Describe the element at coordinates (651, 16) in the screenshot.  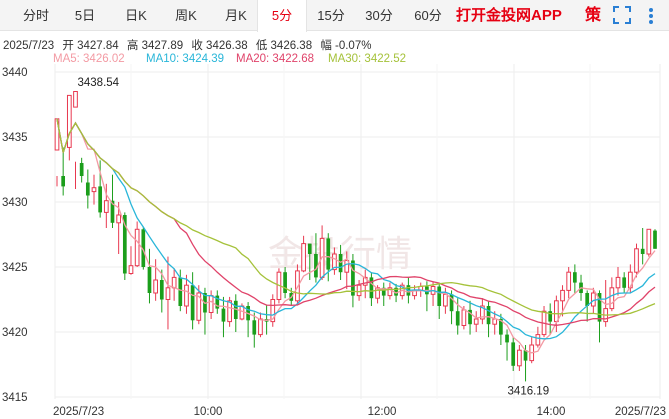
I see `more-vertical-icon` at that location.